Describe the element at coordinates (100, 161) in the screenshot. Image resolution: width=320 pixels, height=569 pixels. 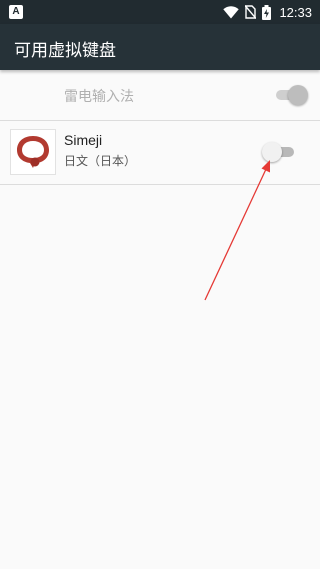
I see `keyboard-language: 日文（日本）` at that location.